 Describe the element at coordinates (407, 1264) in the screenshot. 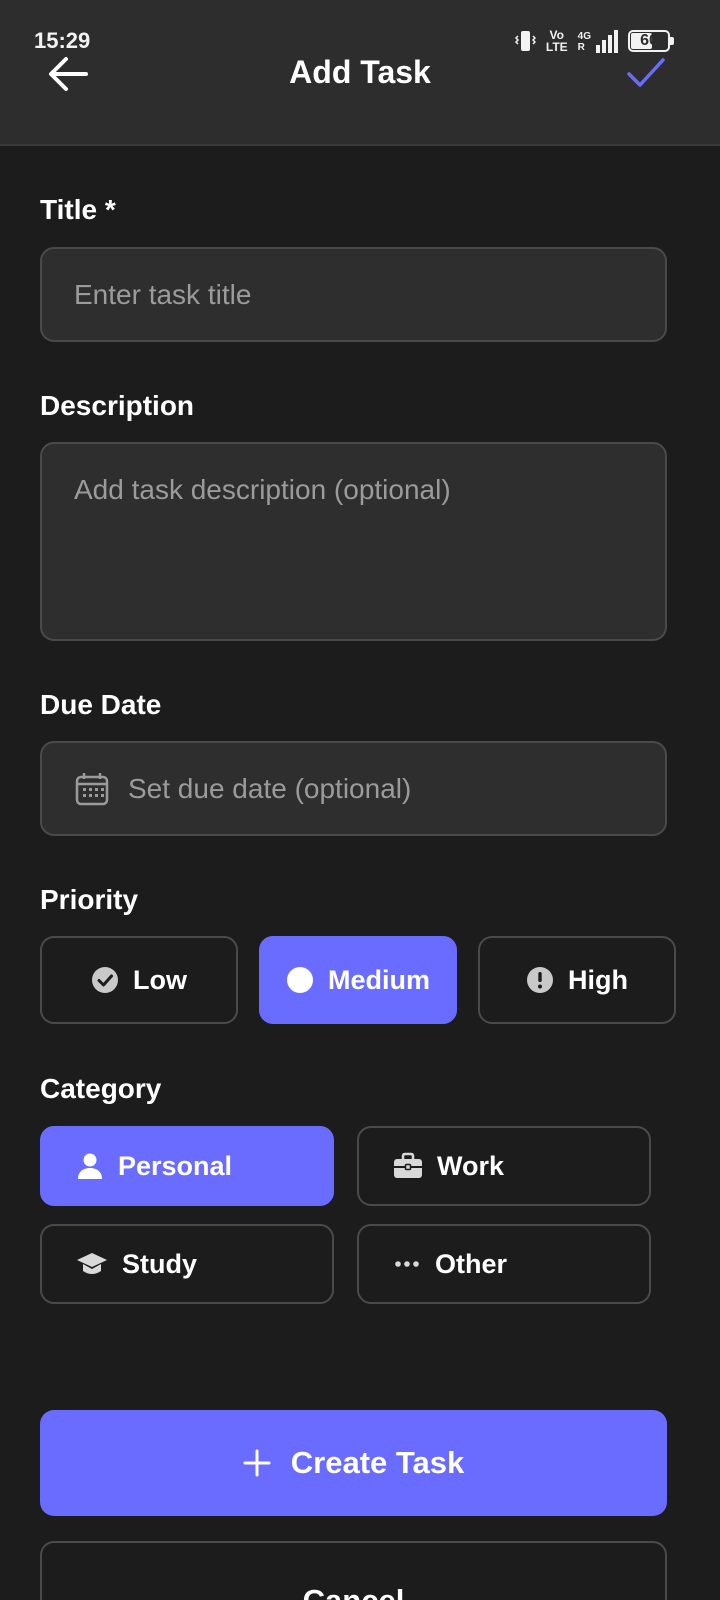

I see `more-horizontal-icon` at that location.